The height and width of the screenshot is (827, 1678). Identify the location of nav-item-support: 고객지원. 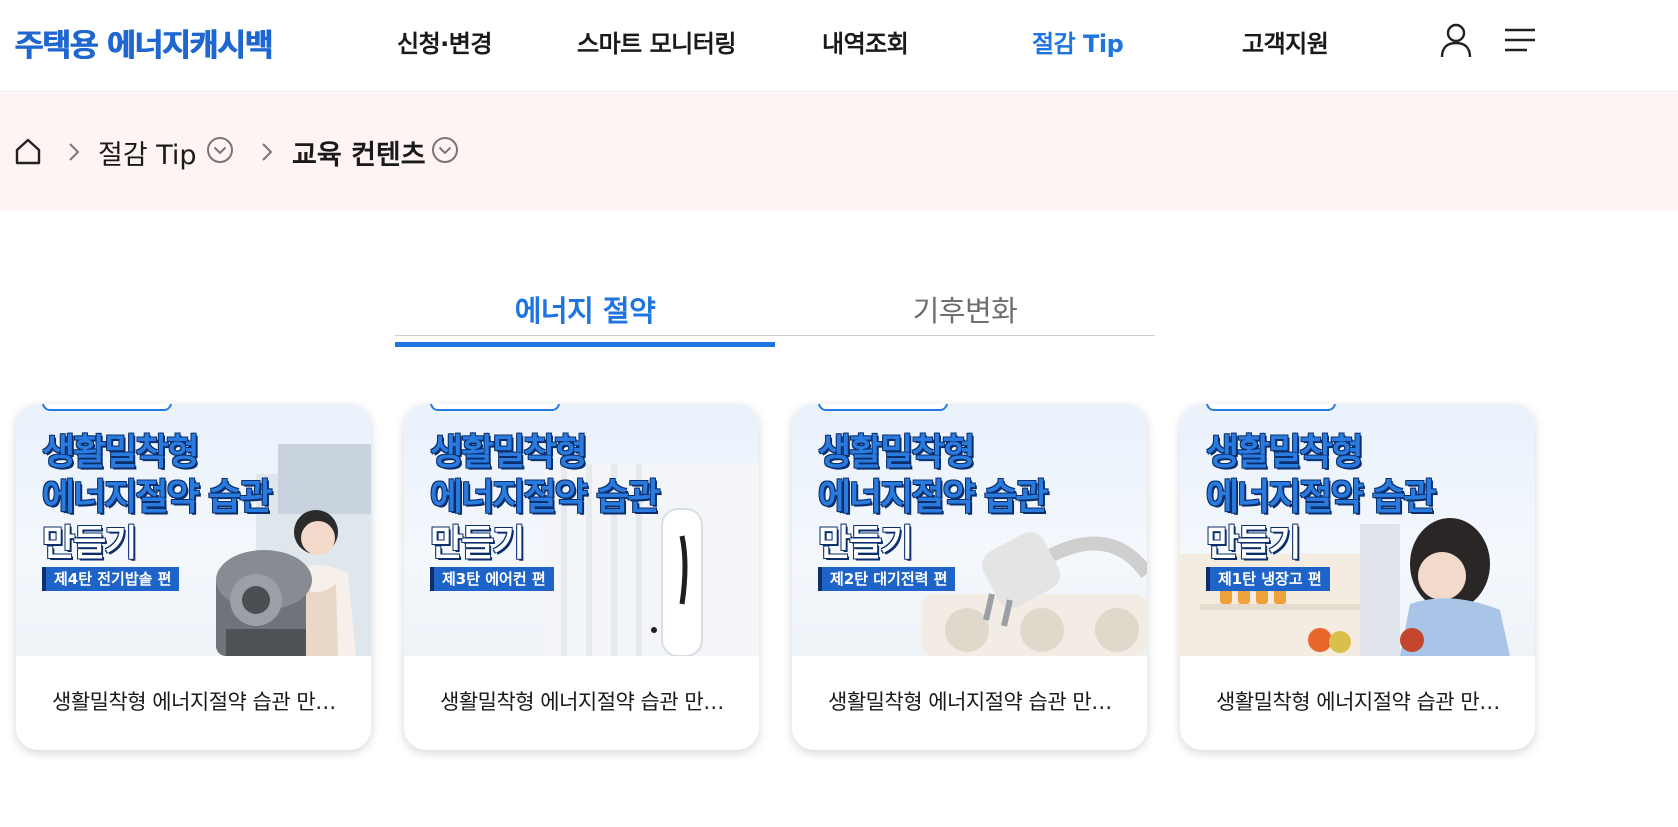
(1285, 41).